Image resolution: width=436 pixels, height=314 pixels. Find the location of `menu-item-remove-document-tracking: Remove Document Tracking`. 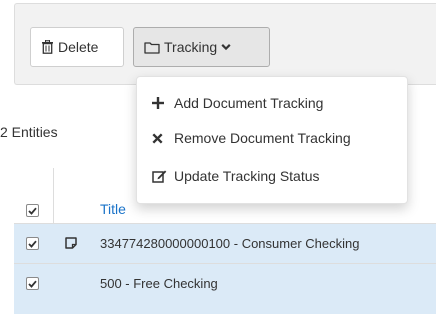

menu-item-remove-document-tracking: Remove Document Tracking is located at coordinates (251, 138).